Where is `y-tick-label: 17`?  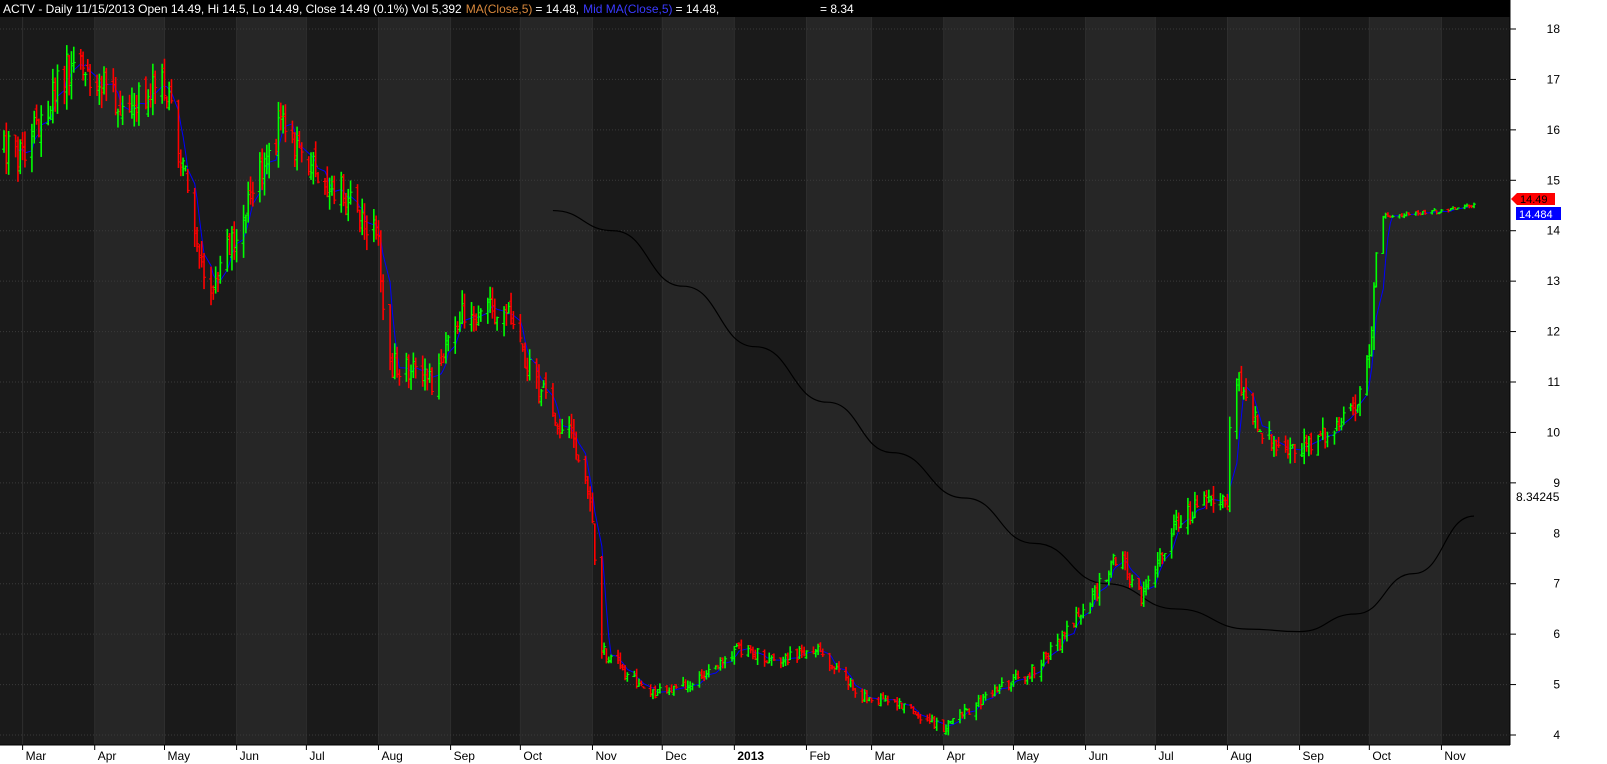
y-tick-label: 17 is located at coordinates (1554, 79).